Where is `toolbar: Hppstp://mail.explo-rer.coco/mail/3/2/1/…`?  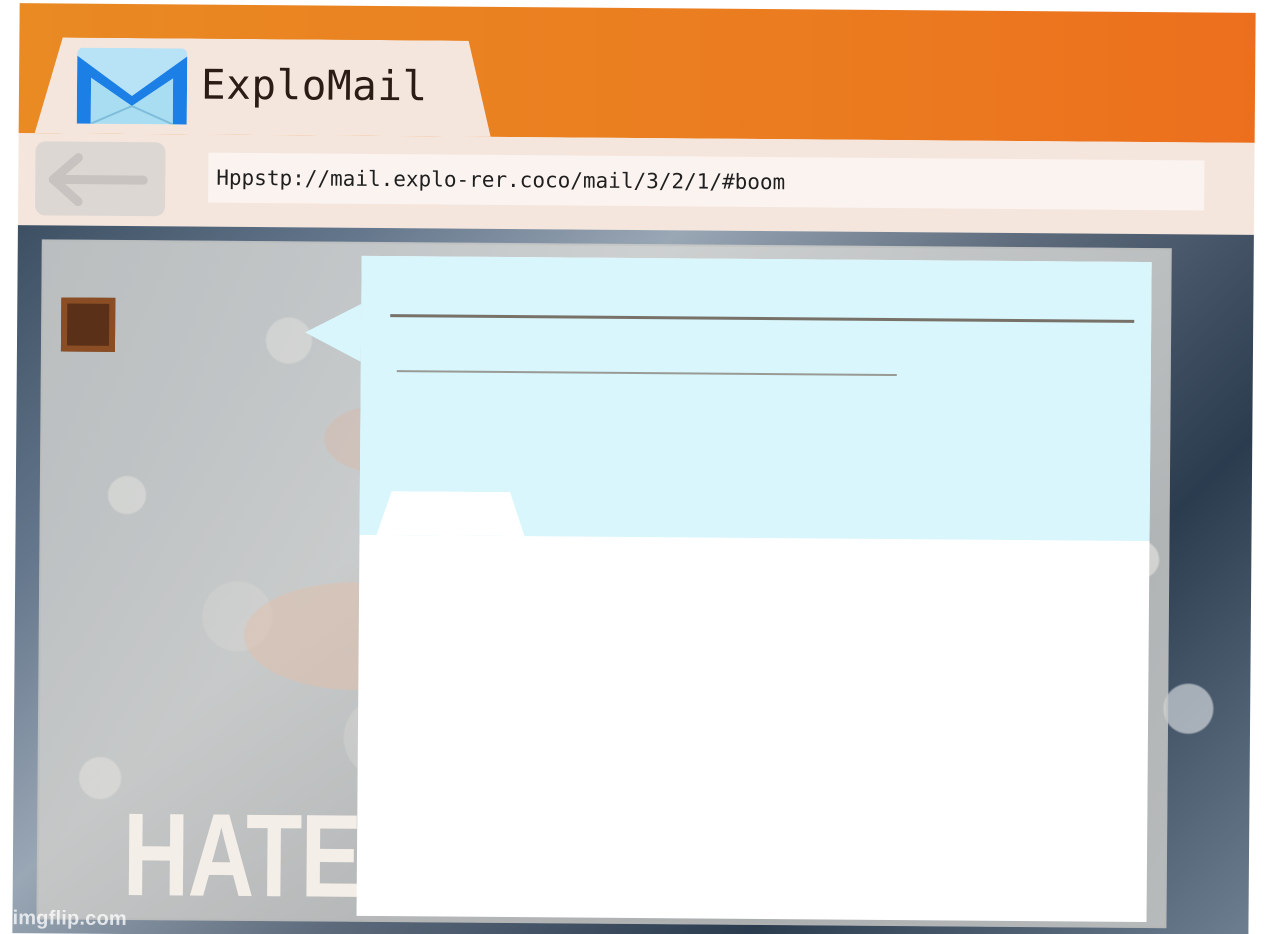 toolbar: Hppstp://mail.explo-rer.coco/mail/3/2/1/… is located at coordinates (636, 184).